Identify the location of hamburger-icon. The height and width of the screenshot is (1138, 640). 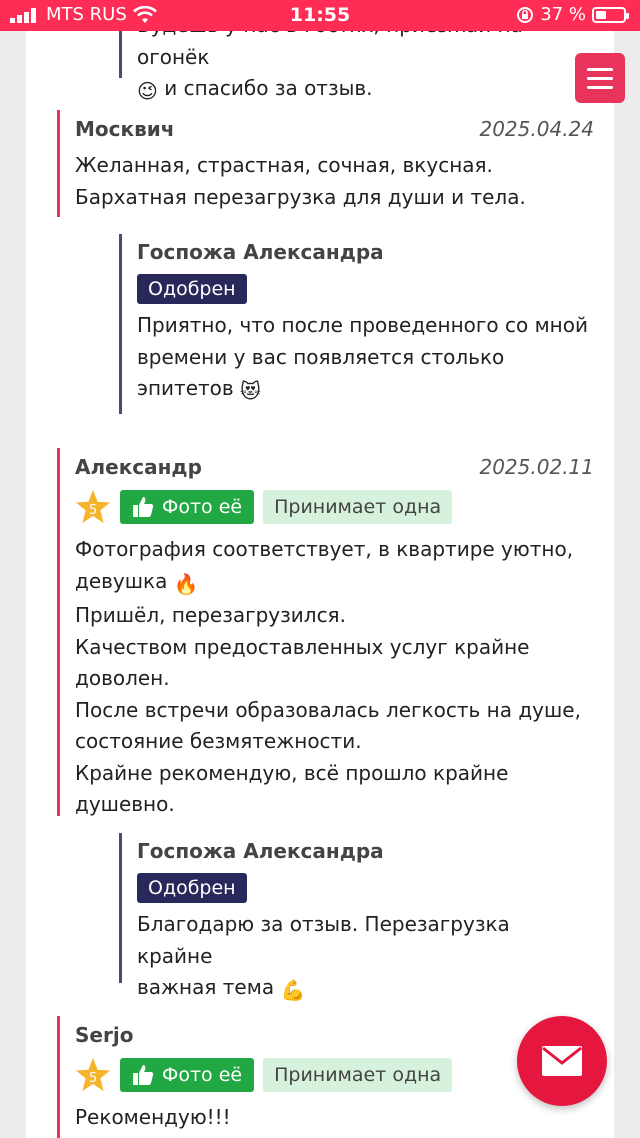
(600, 69).